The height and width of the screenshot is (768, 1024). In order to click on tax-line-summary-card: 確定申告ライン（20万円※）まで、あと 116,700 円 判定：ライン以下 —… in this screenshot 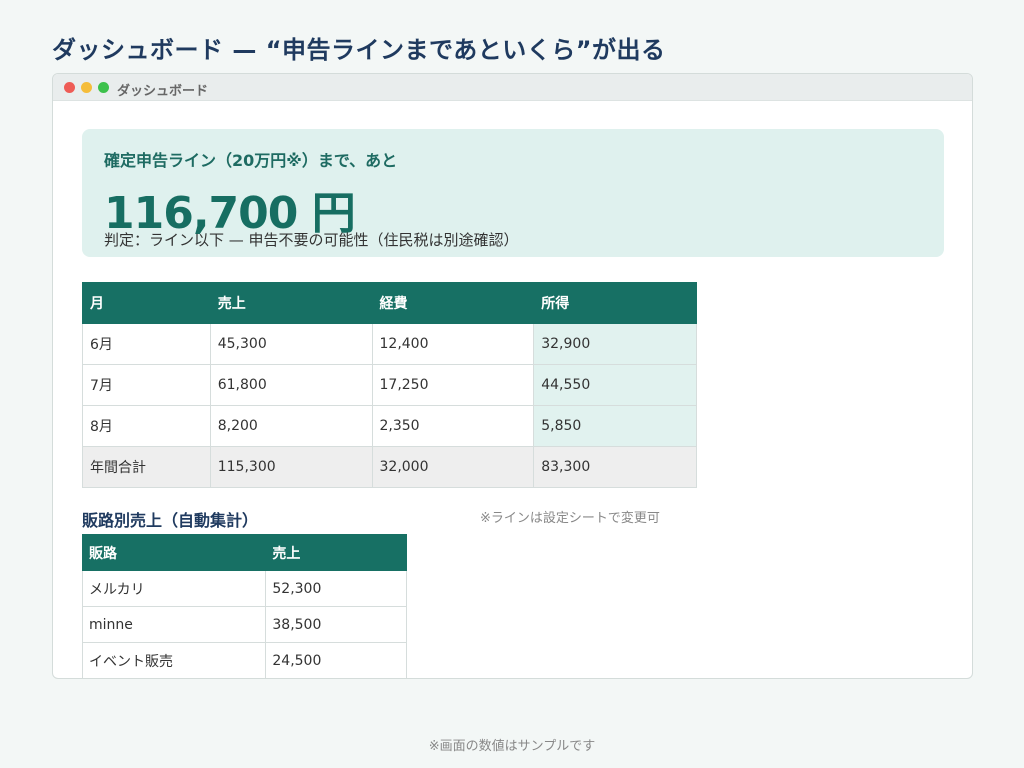, I will do `click(513, 193)`.